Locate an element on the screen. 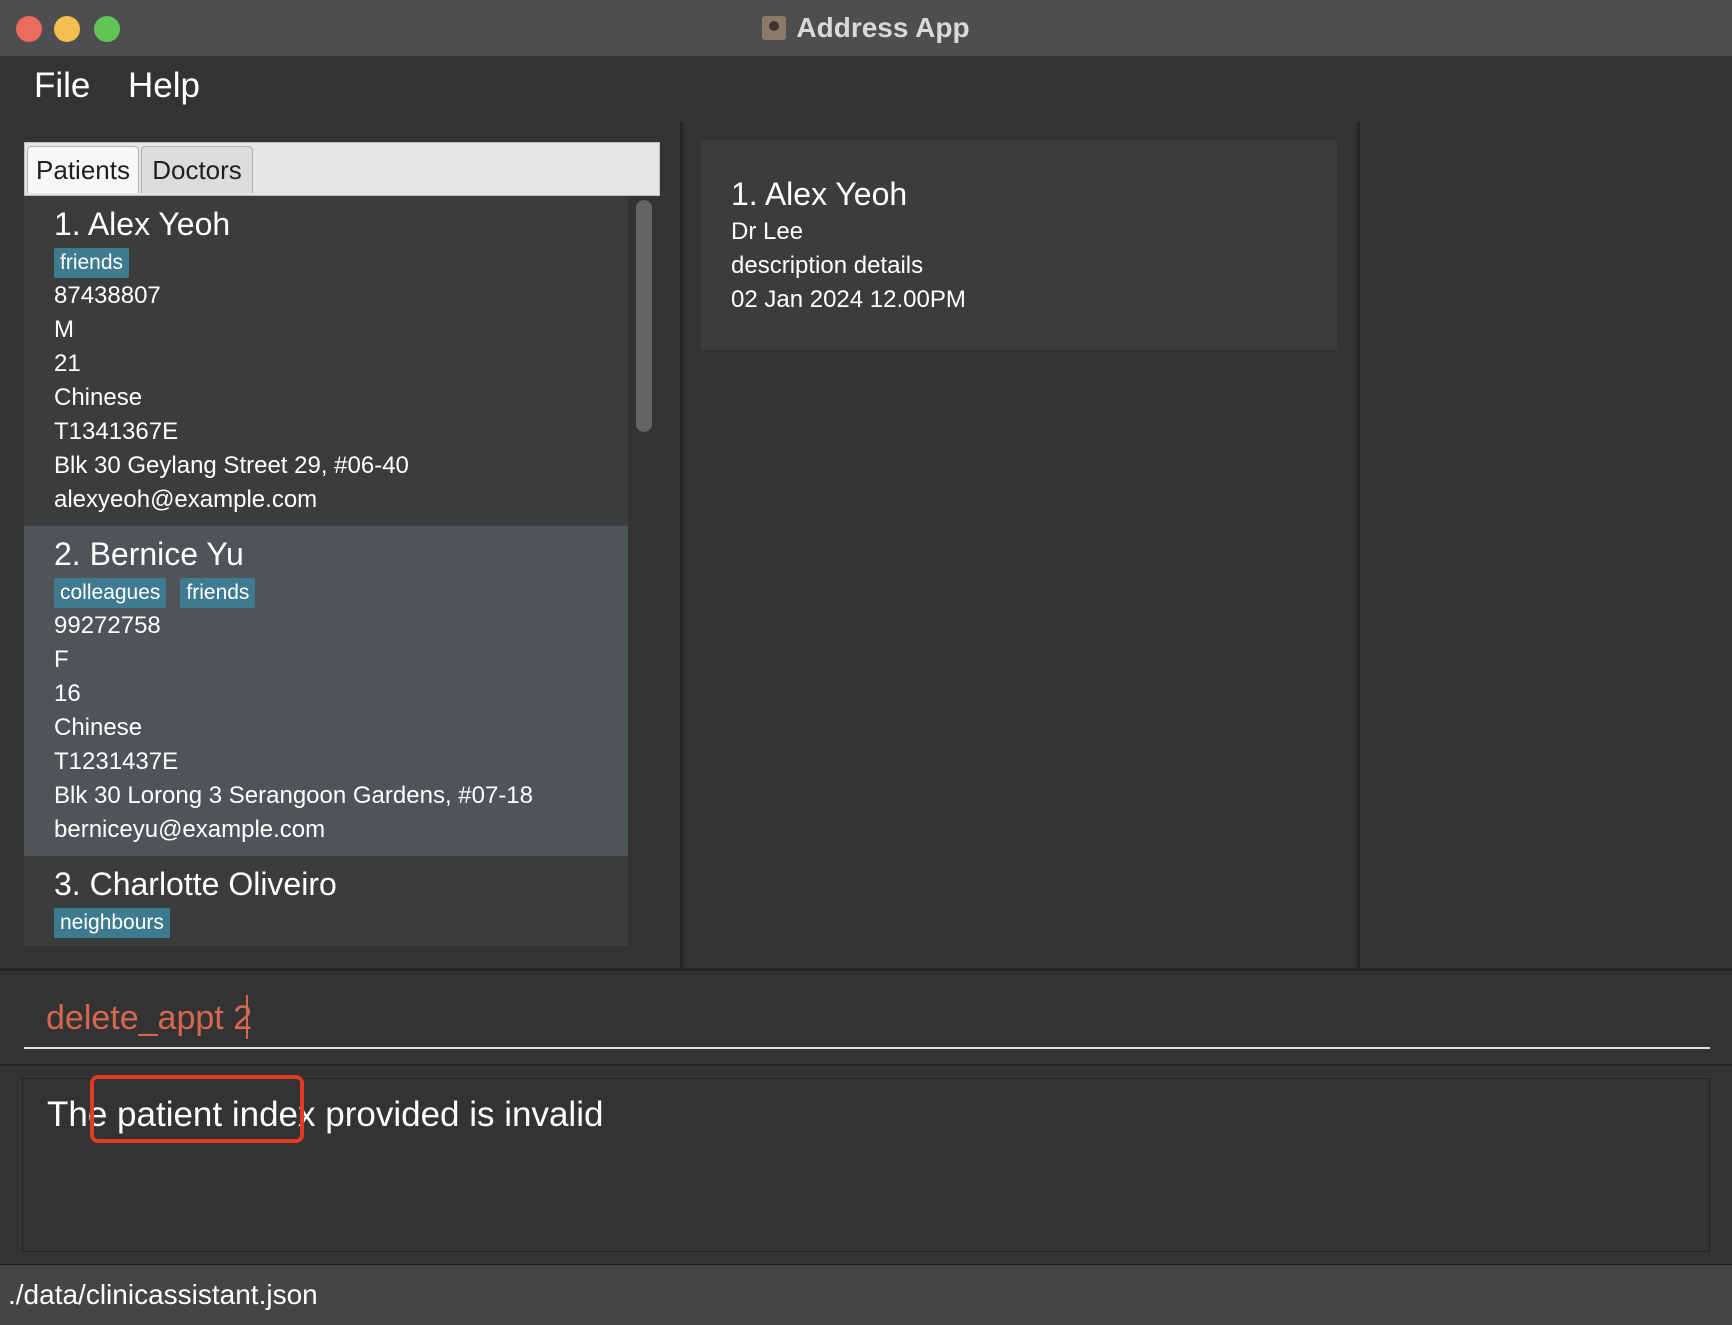  command-area is located at coordinates (866, 1017).